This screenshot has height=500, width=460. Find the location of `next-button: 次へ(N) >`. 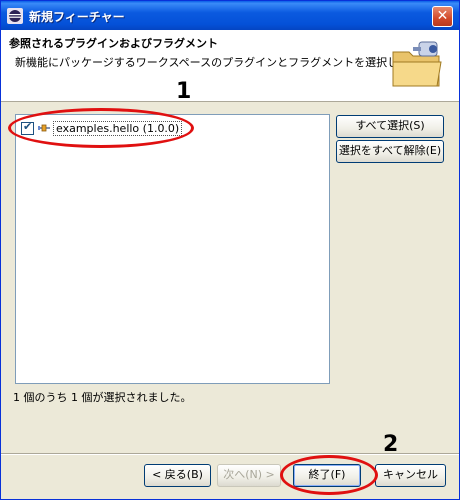

next-button: 次へ(N) > is located at coordinates (249, 475).